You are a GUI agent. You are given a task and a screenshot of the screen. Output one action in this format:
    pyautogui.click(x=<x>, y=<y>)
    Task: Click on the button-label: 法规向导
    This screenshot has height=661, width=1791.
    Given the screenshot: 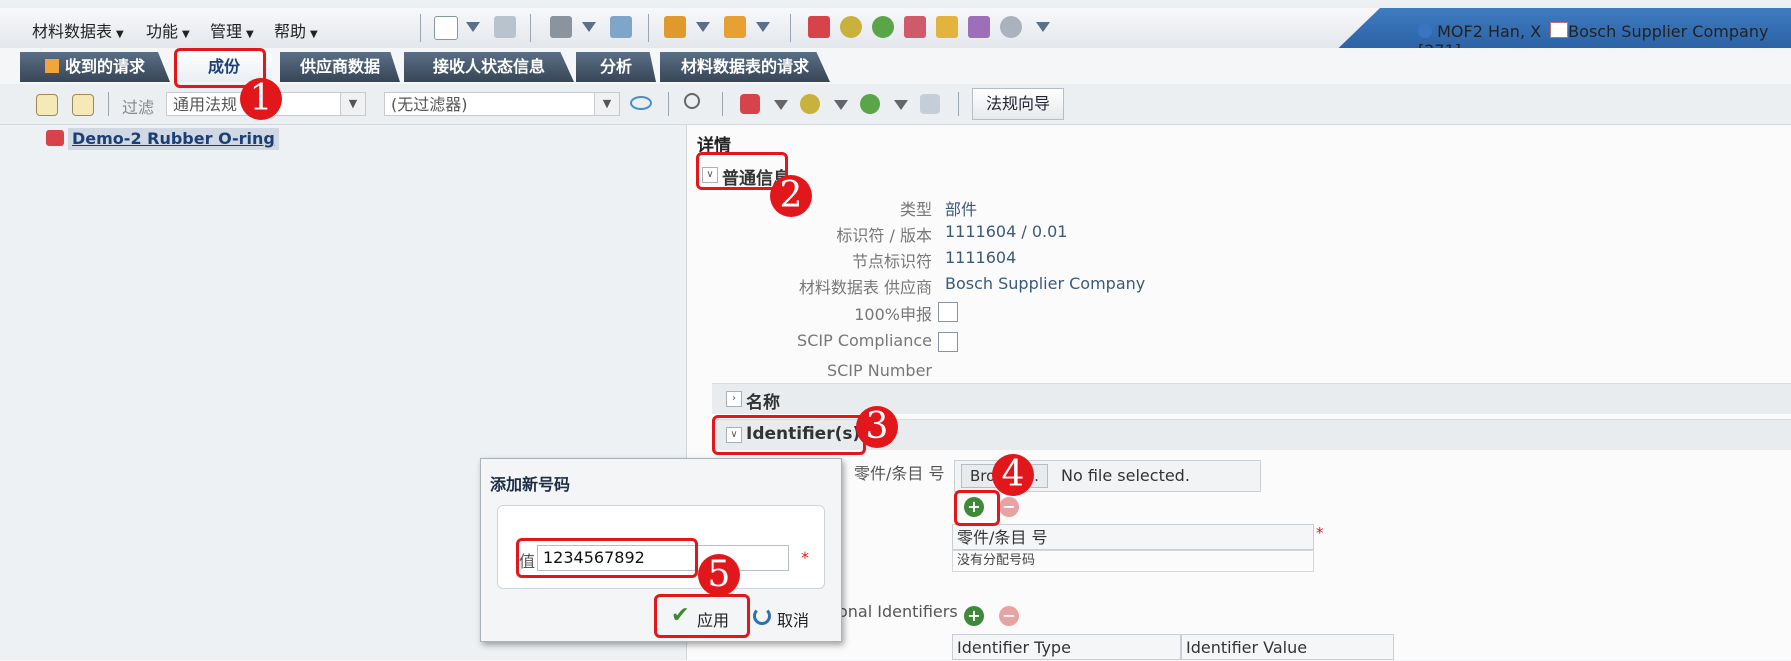 What is the action you would take?
    pyautogui.click(x=1017, y=103)
    